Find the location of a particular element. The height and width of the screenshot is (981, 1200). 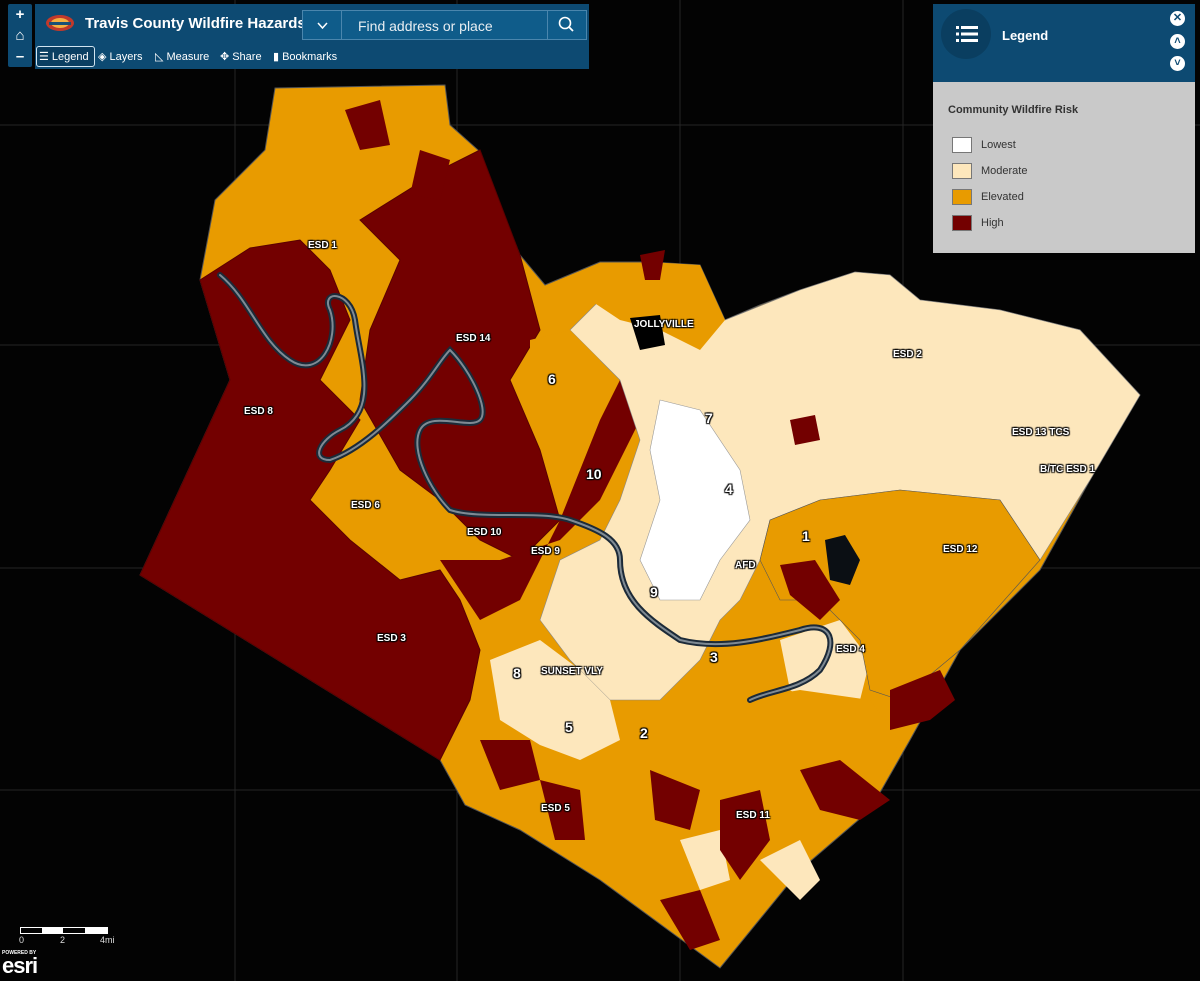

map-label-esd11: ESD 11 is located at coordinates (753, 815).